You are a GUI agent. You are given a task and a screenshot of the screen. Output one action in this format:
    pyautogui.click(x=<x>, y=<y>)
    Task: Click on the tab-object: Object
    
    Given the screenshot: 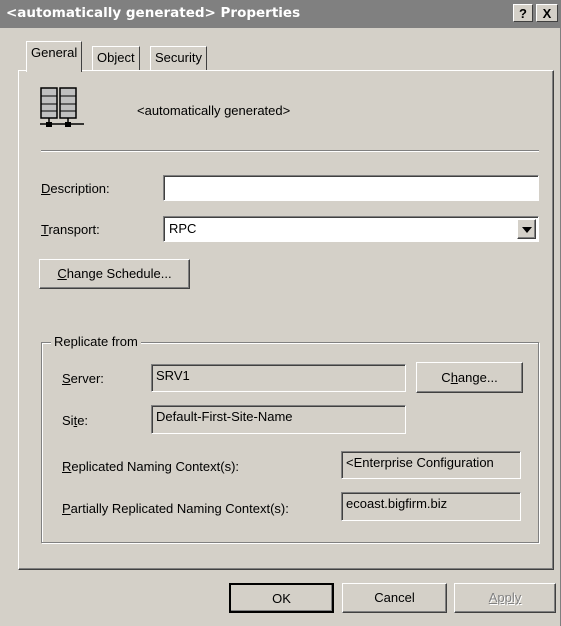 What is the action you would take?
    pyautogui.click(x=116, y=58)
    